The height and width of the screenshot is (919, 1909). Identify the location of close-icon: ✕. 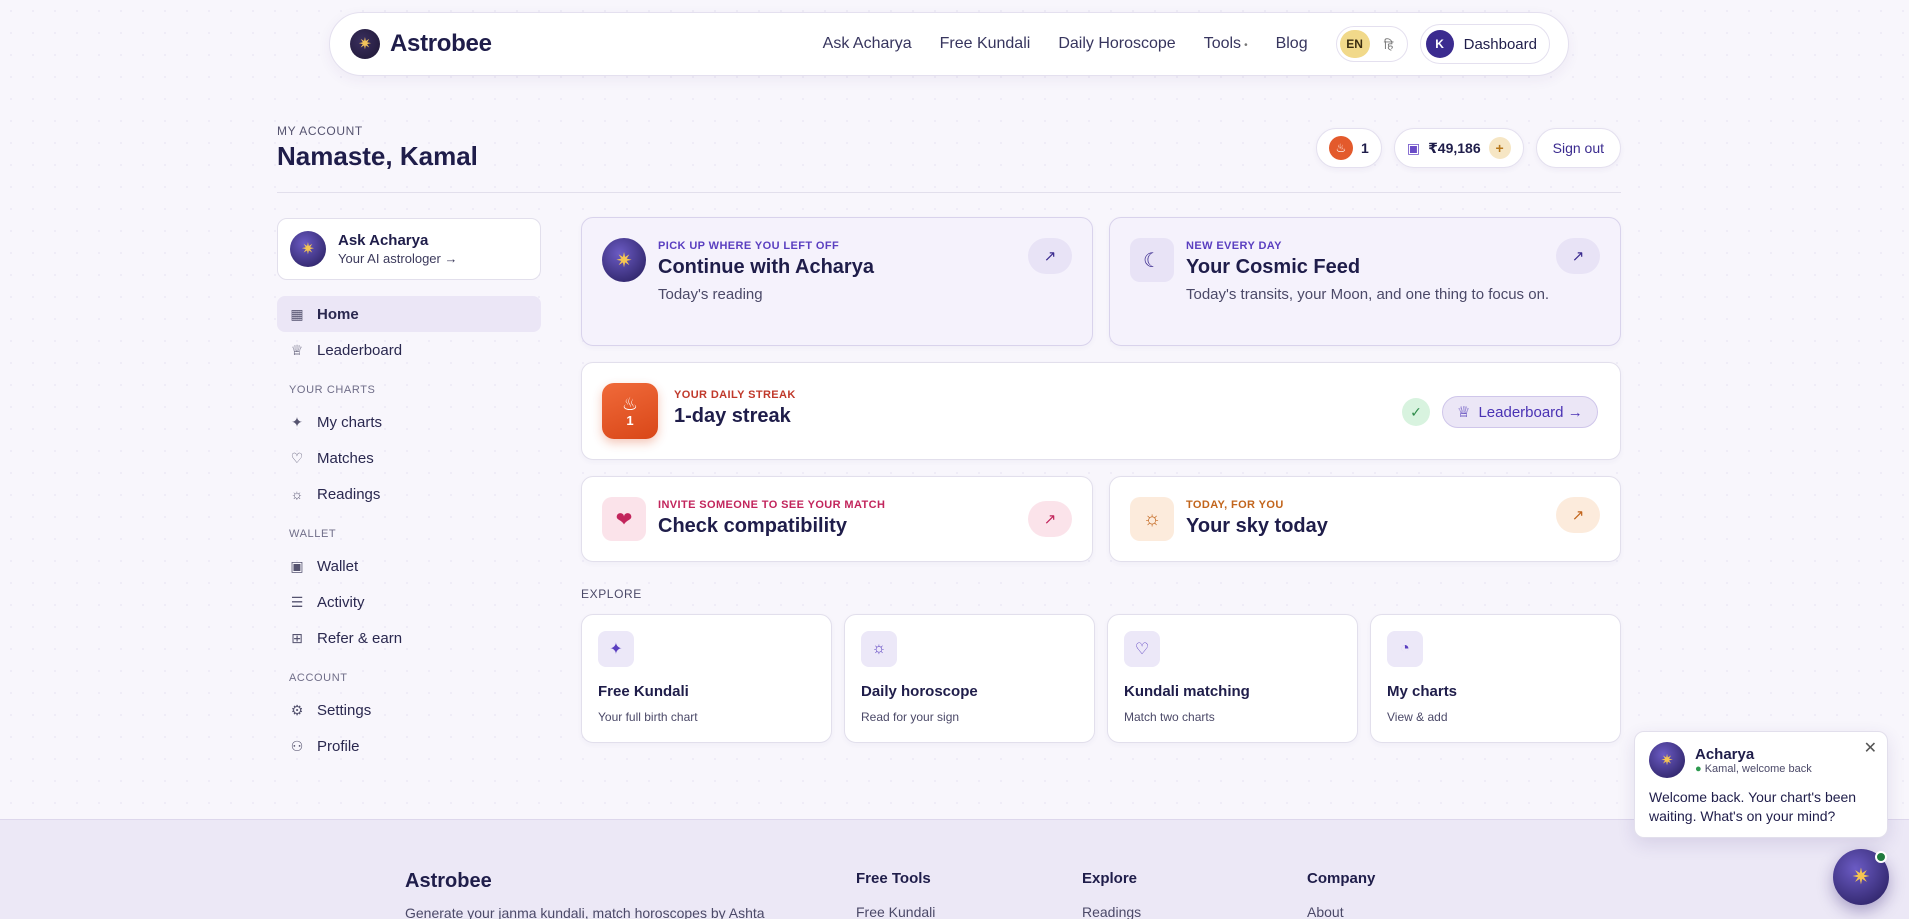
(1870, 748).